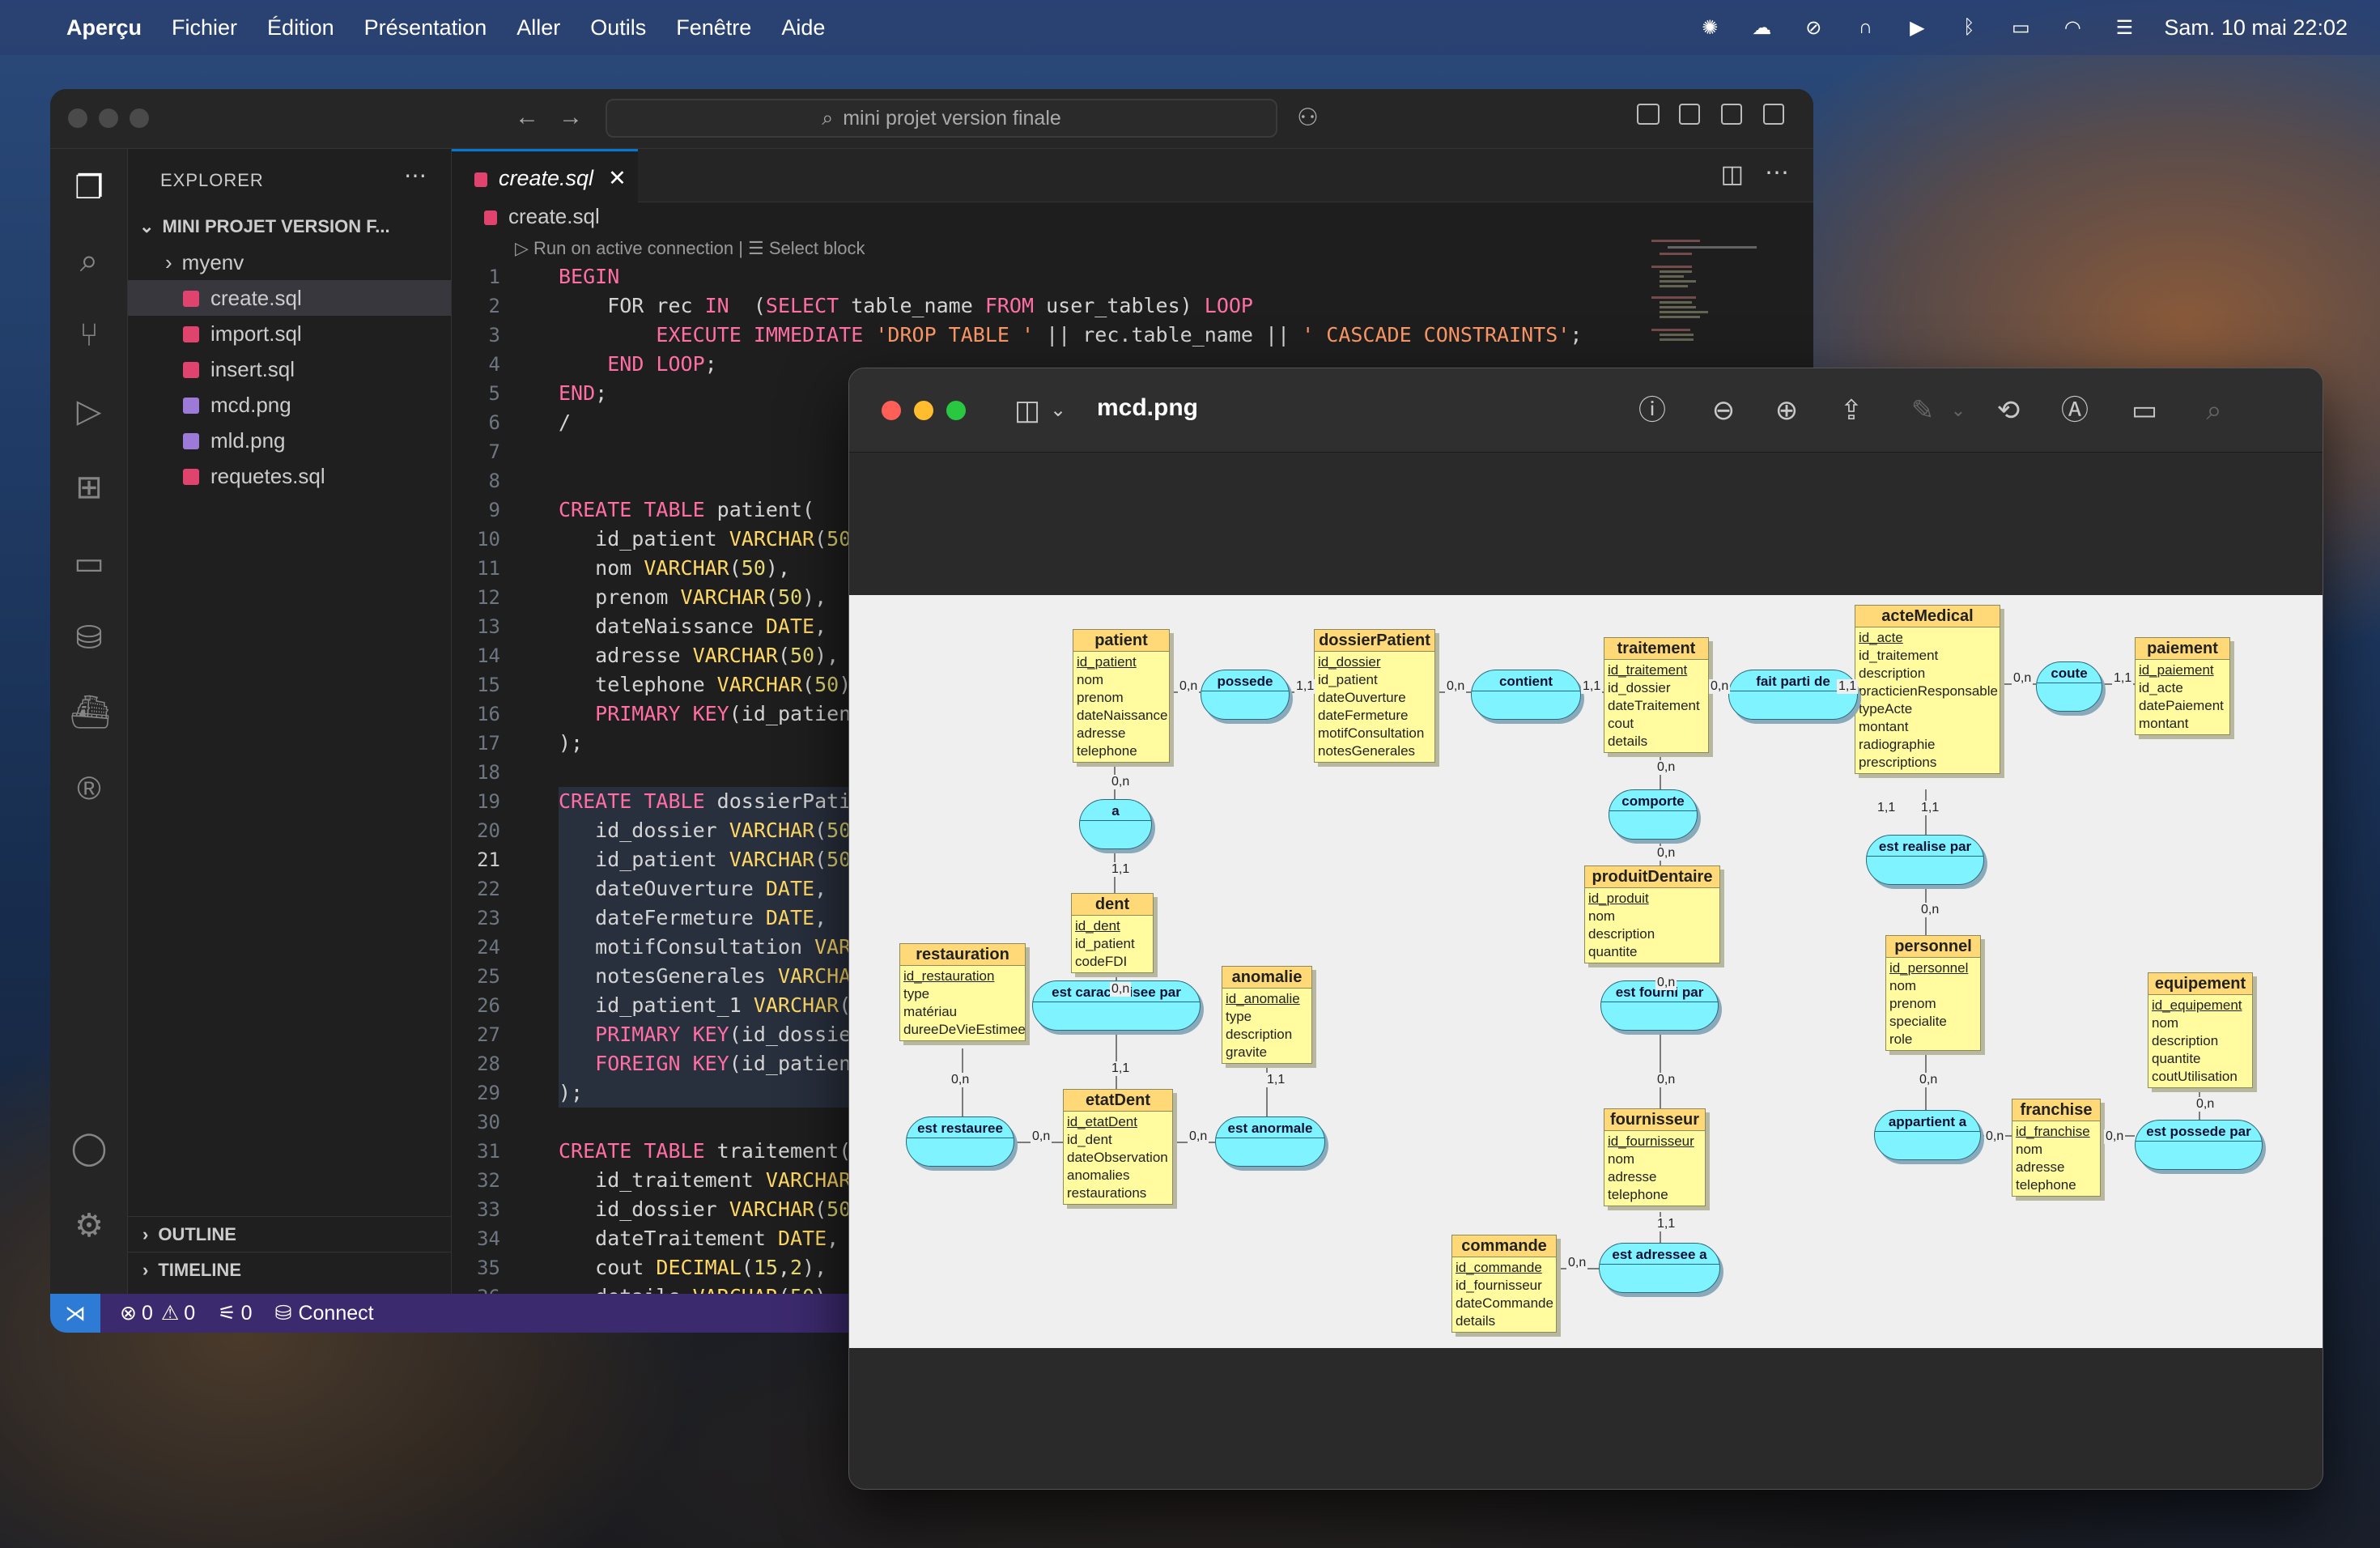 Image resolution: width=2380 pixels, height=1548 pixels. I want to click on code-line: BEGIN, so click(1166, 276).